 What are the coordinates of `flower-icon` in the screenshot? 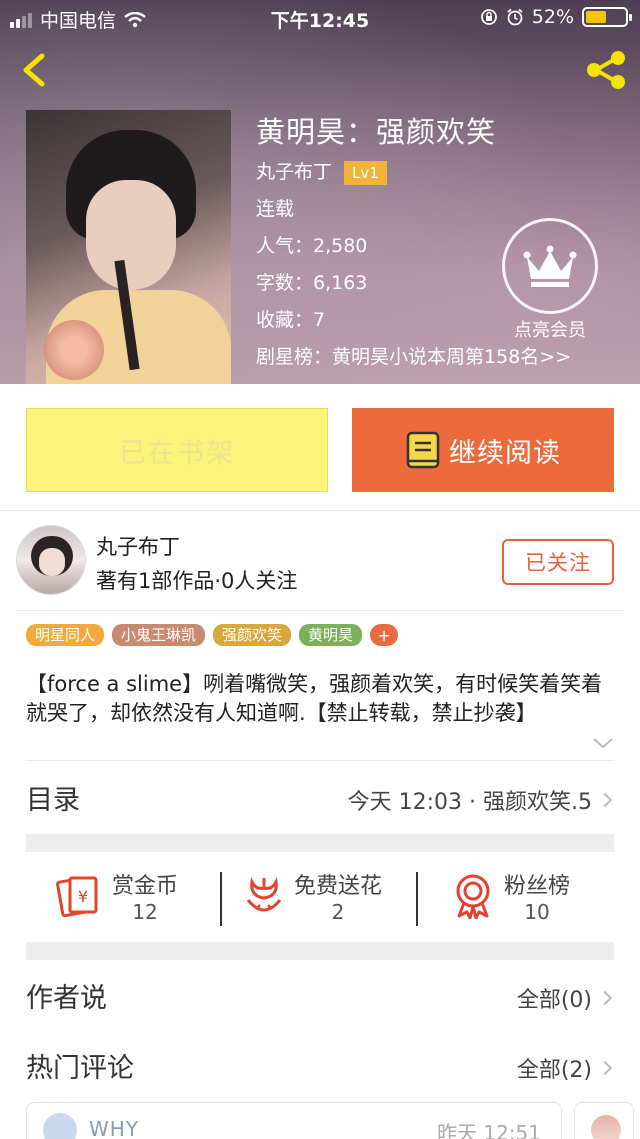 It's located at (264, 894).